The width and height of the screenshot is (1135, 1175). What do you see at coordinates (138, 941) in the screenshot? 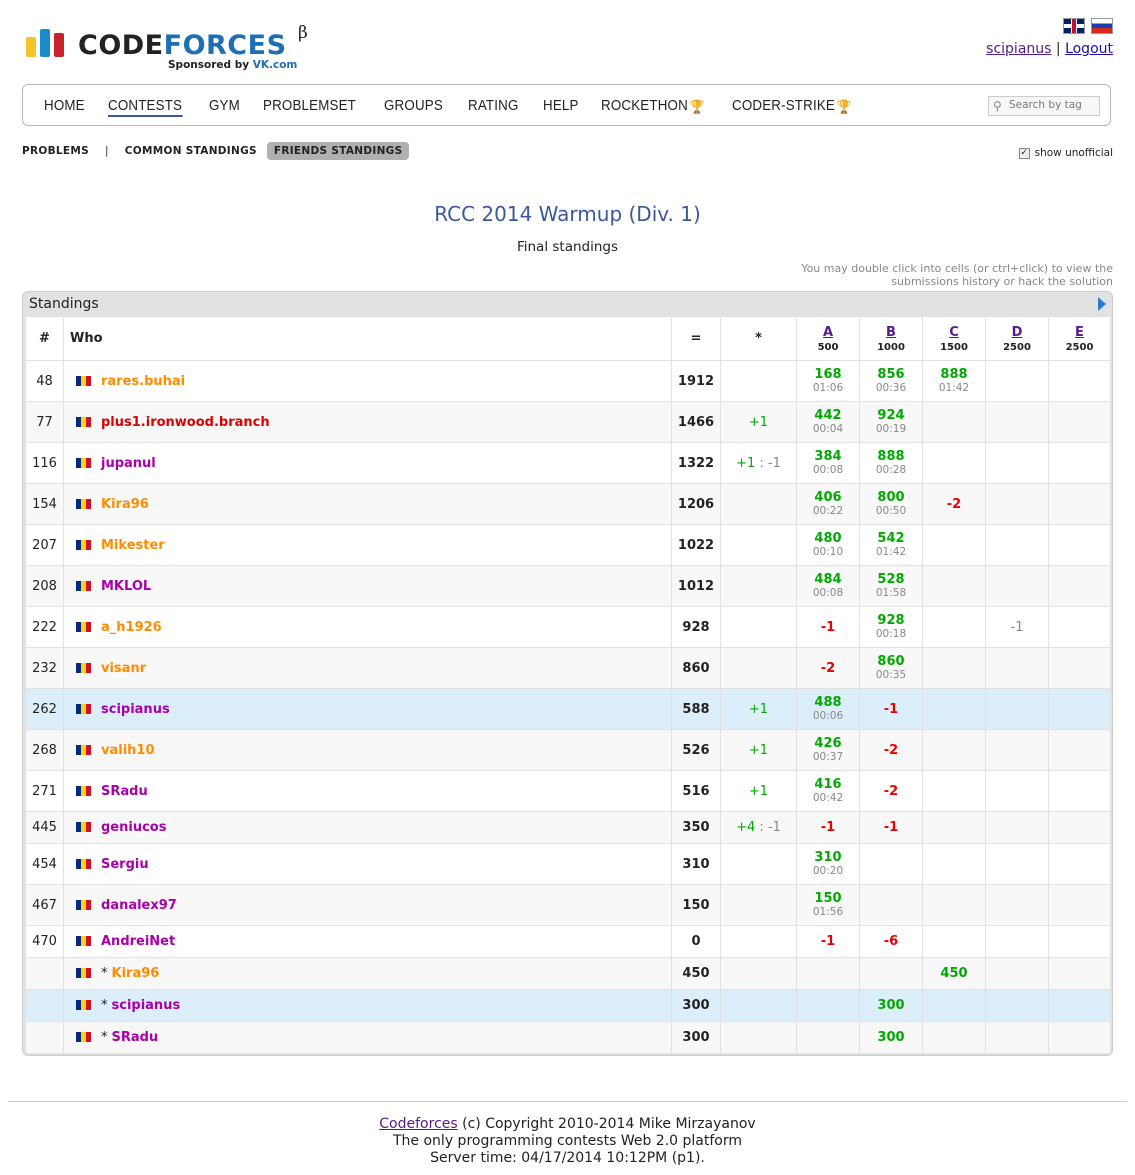
I see `handle-link: AndreiNet` at bounding box center [138, 941].